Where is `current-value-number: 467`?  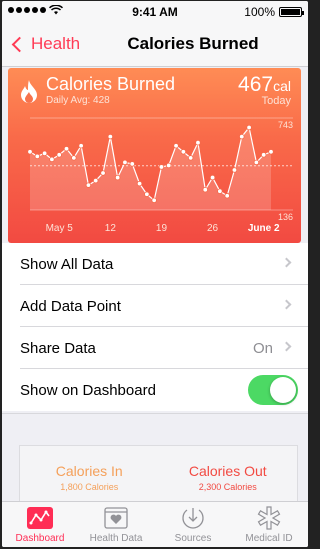
current-value-number: 467 is located at coordinates (256, 84).